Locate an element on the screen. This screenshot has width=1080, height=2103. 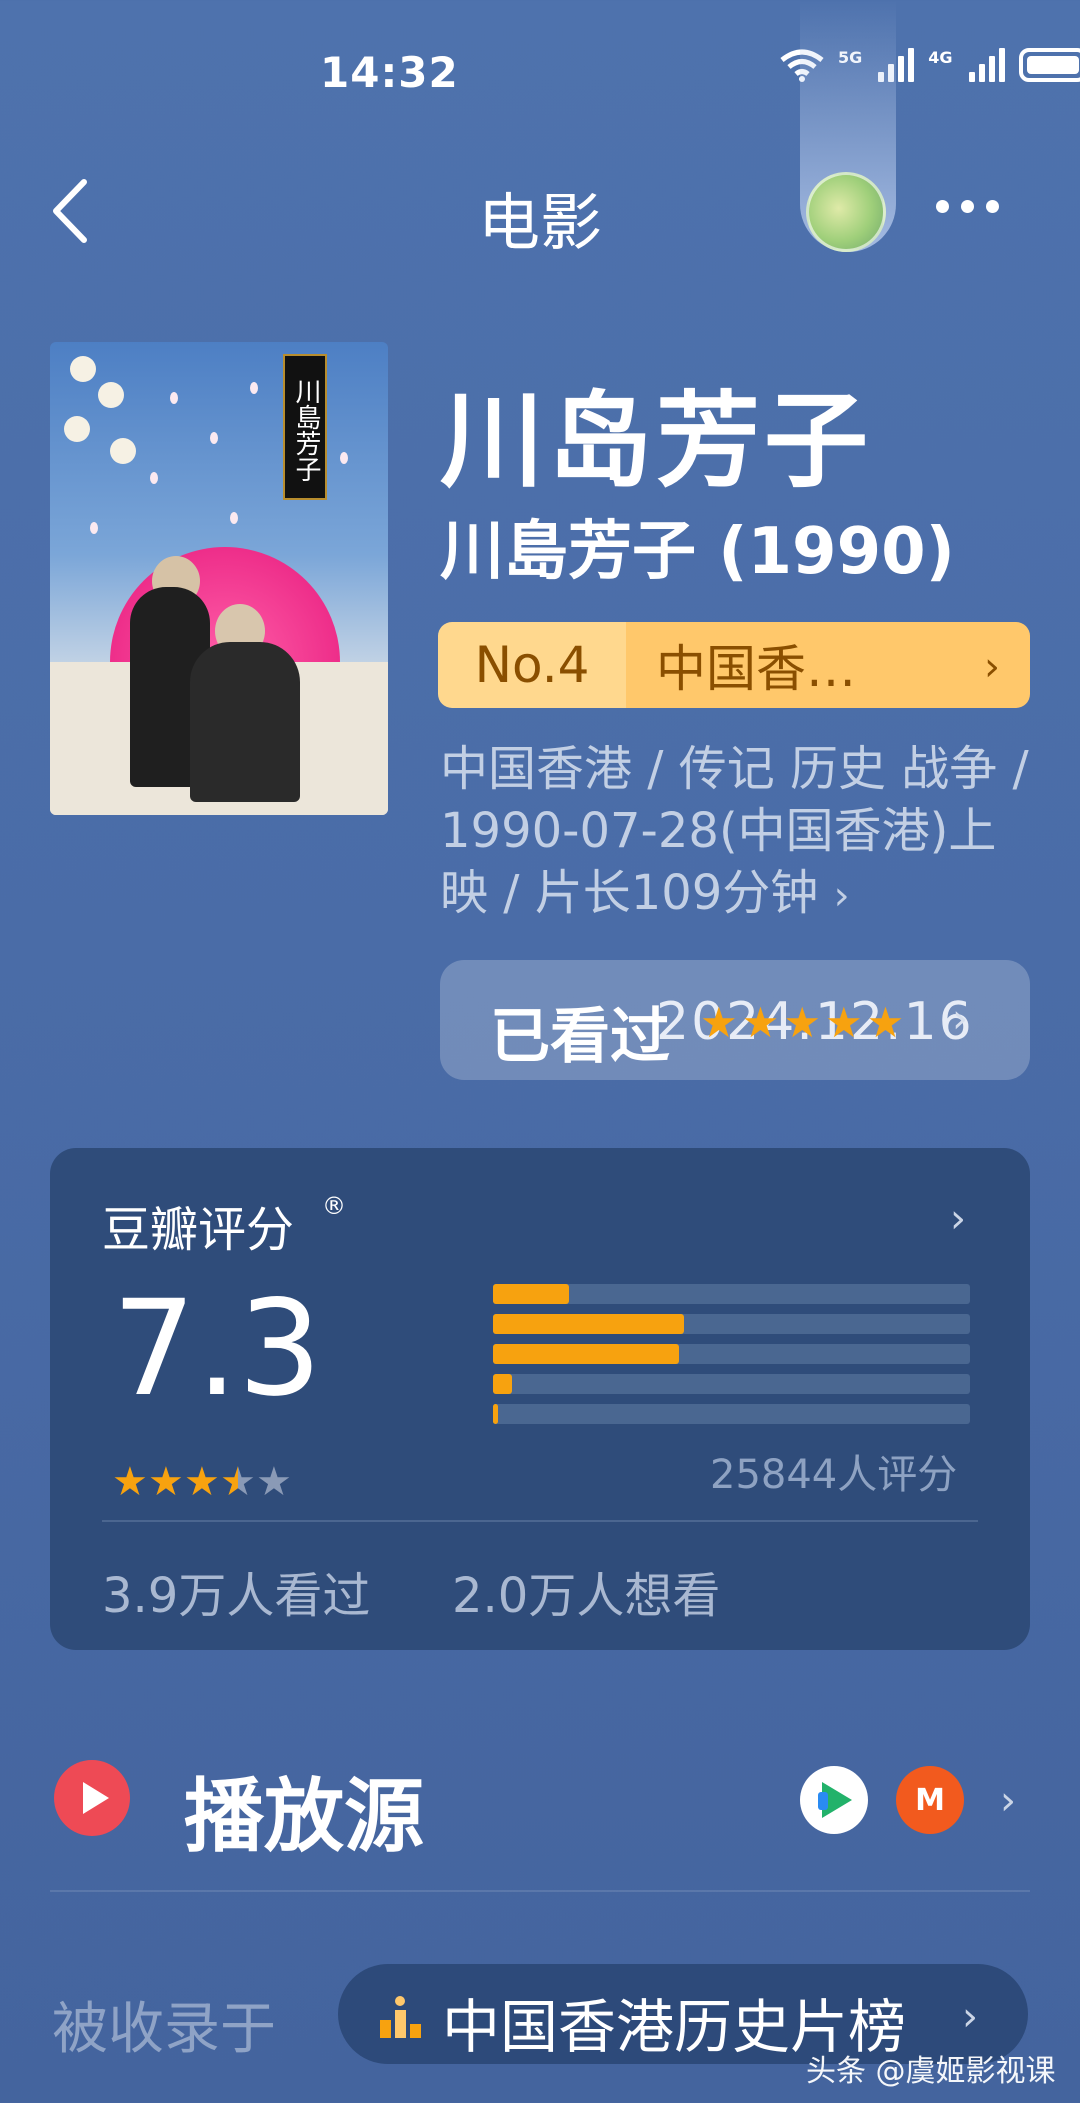
play-source-title: 播放源 is located at coordinates (304, 1810).